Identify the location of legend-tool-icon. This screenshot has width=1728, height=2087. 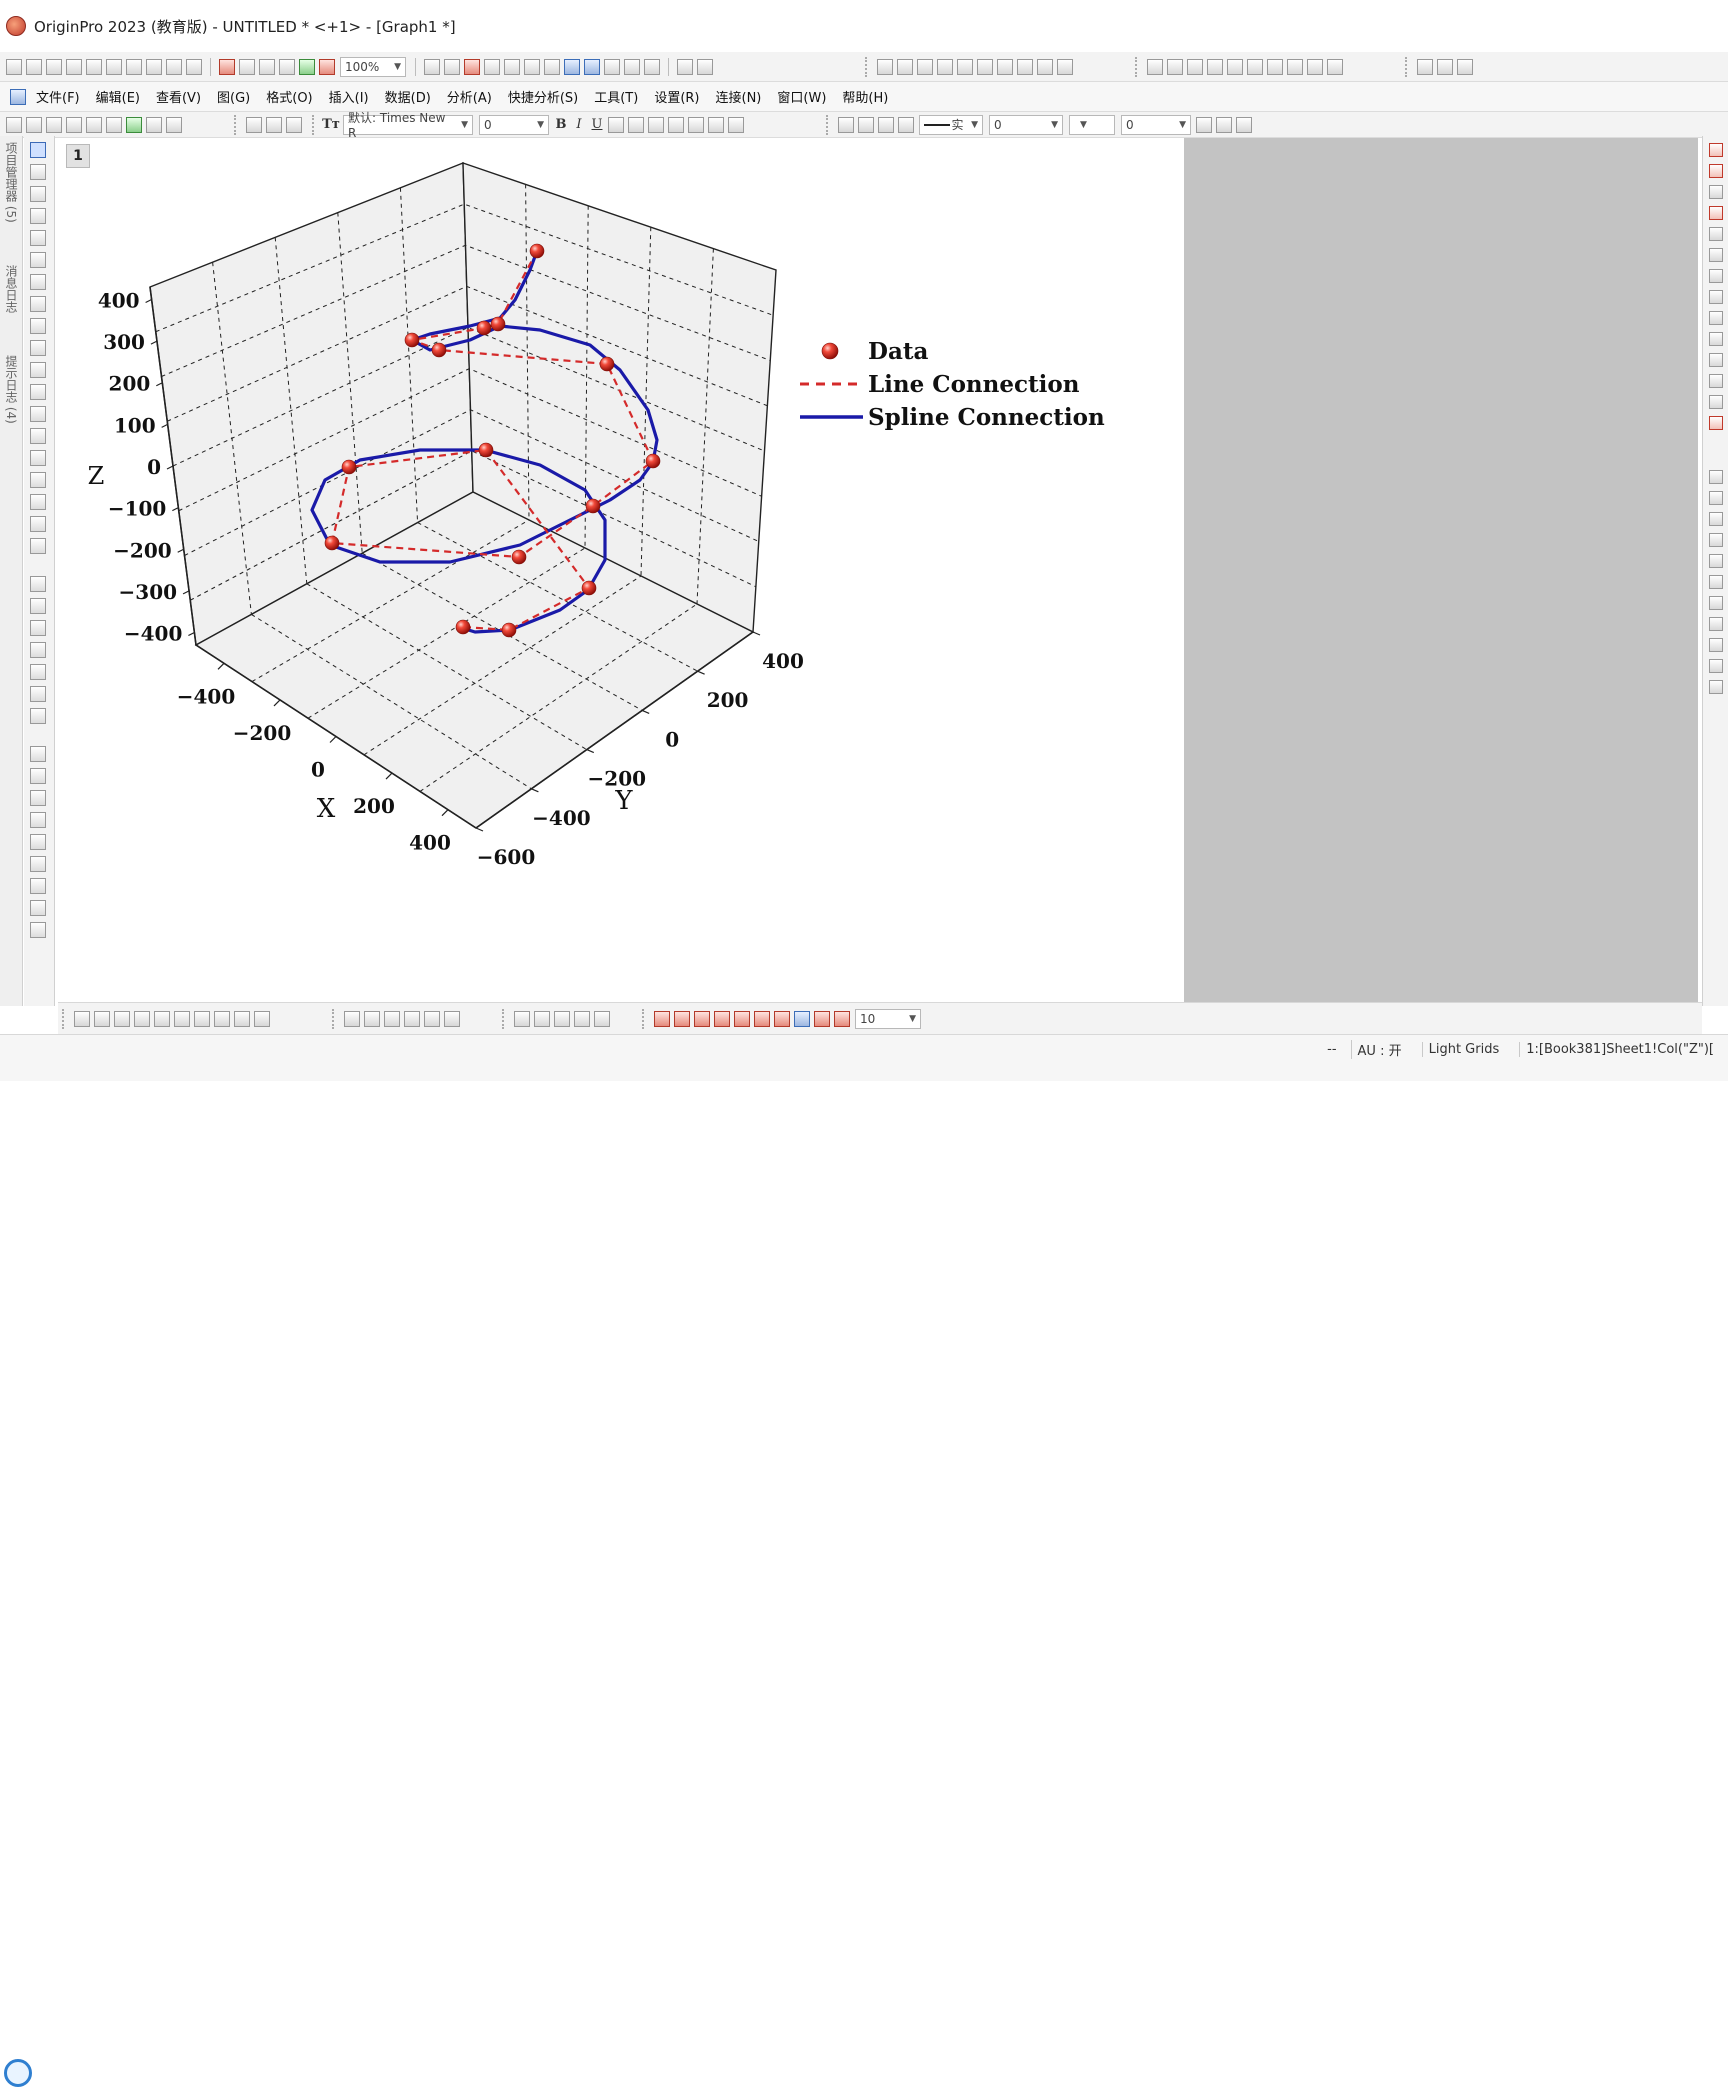
(38, 820).